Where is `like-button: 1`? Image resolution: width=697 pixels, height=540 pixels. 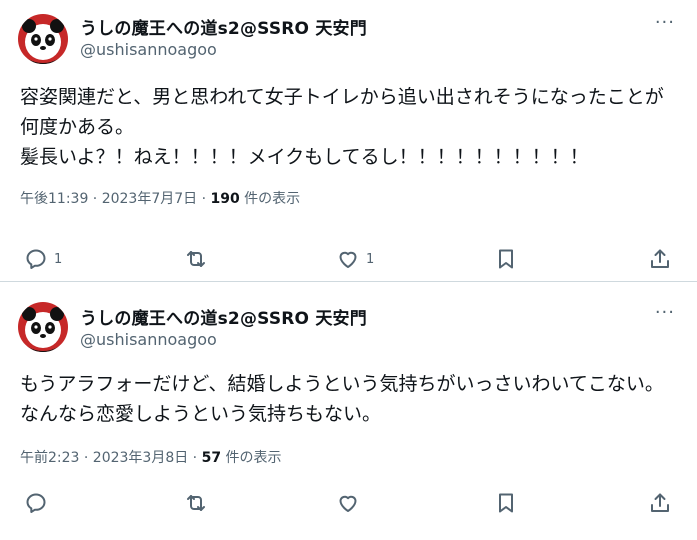 like-button: 1 is located at coordinates (355, 259).